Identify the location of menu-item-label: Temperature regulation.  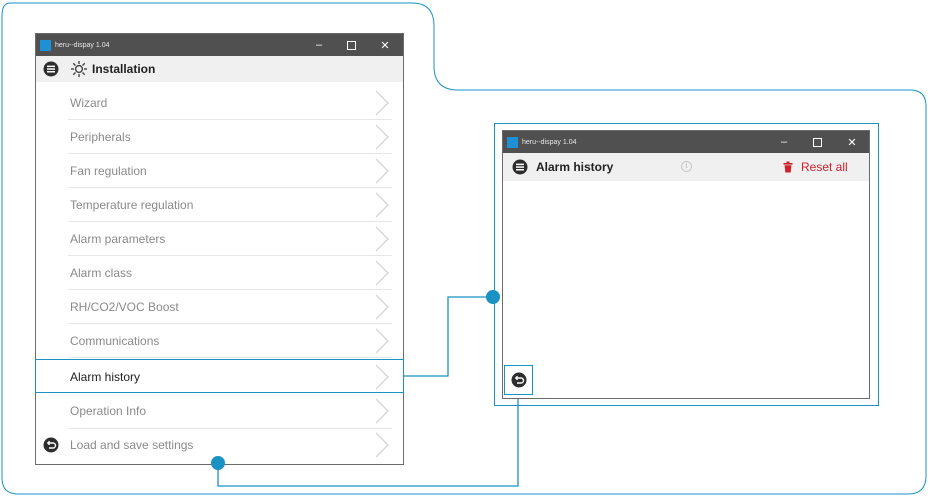
(132, 205).